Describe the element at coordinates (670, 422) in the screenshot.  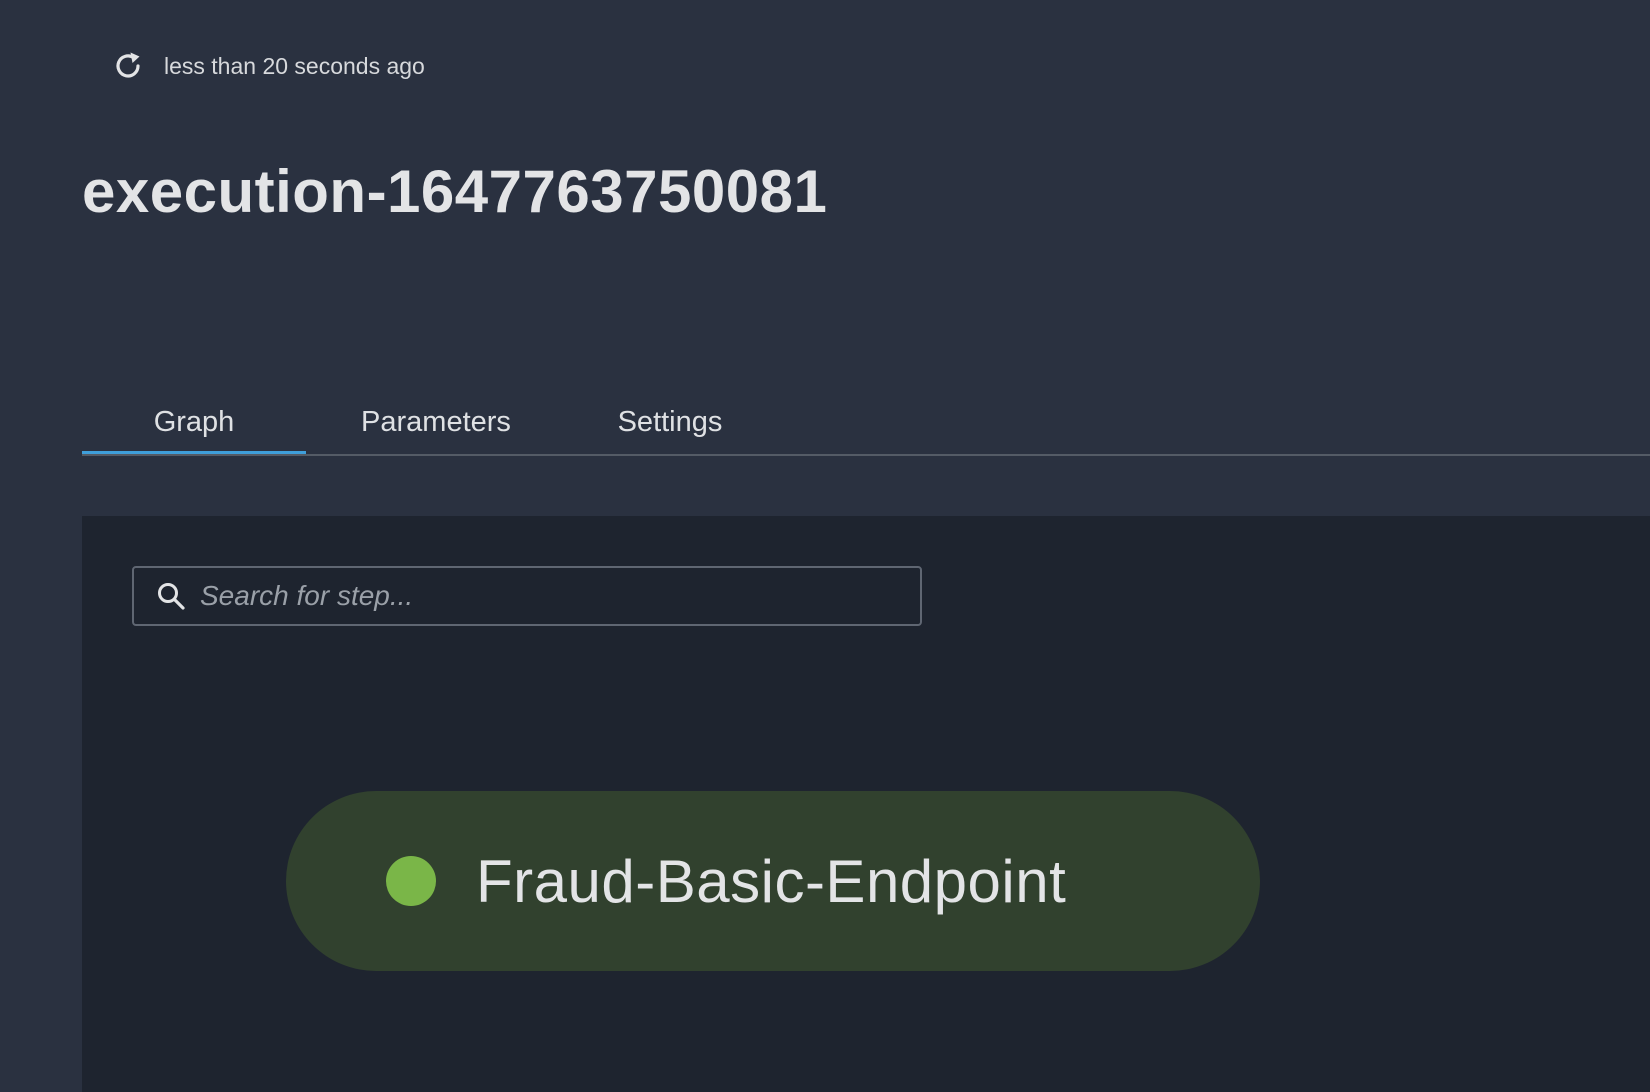
I see `tab-settings: Settings` at that location.